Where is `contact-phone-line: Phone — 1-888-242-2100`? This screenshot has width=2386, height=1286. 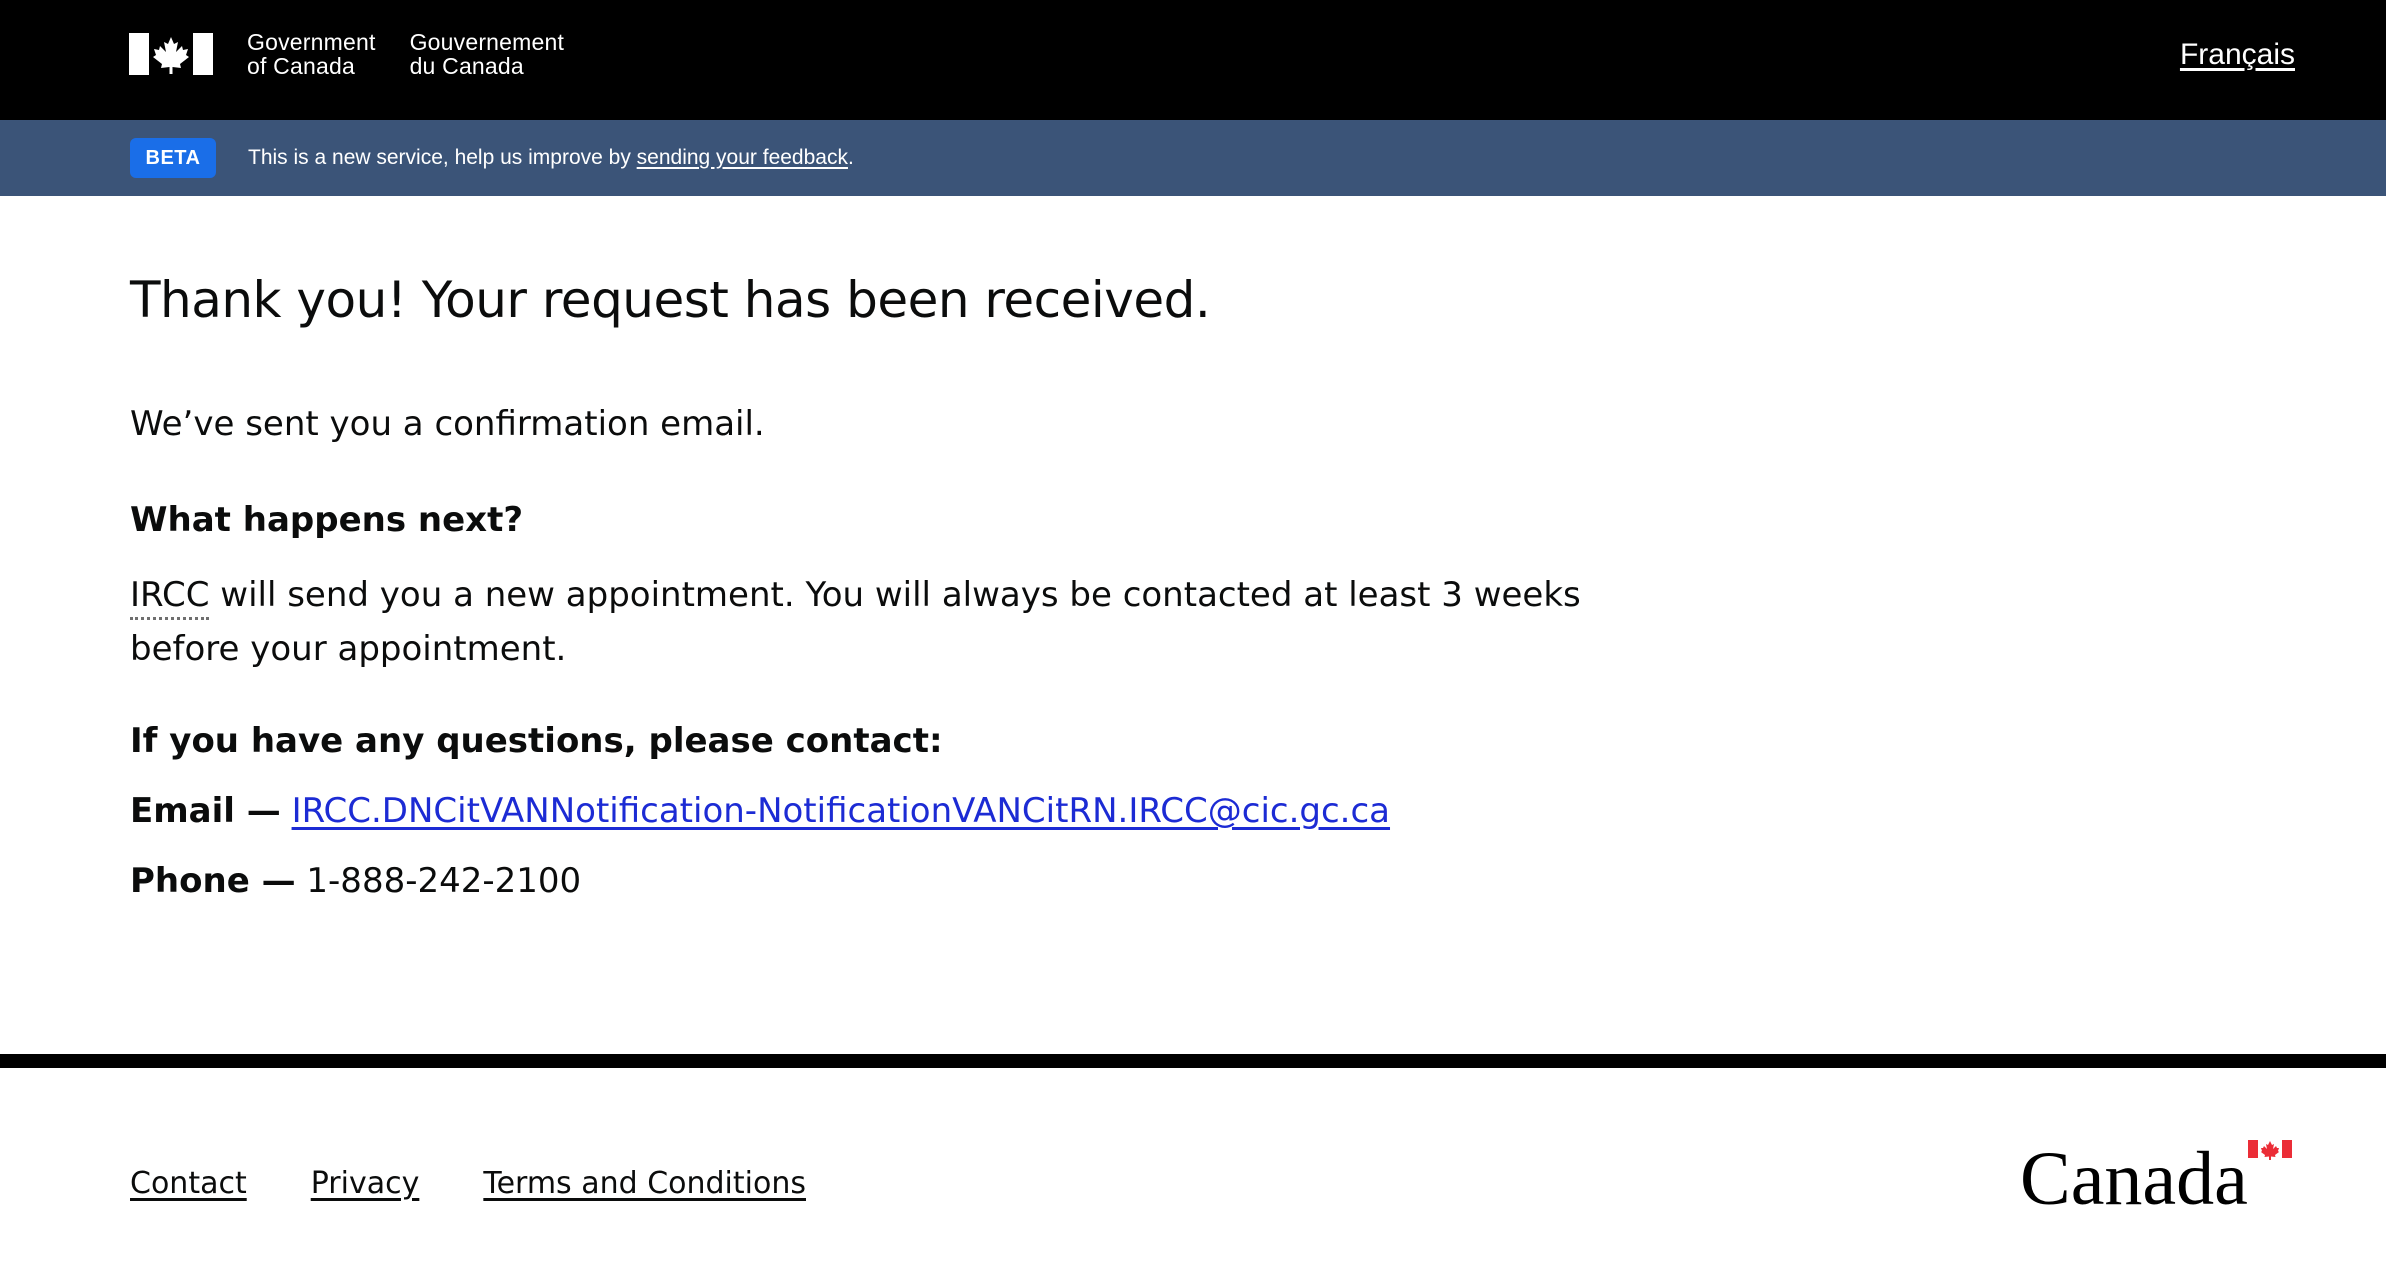 contact-phone-line: Phone — 1-888-242-2100 is located at coordinates (355, 881).